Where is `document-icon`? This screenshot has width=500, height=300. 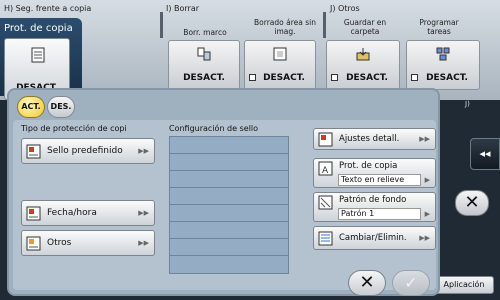
document-icon is located at coordinates (38, 55).